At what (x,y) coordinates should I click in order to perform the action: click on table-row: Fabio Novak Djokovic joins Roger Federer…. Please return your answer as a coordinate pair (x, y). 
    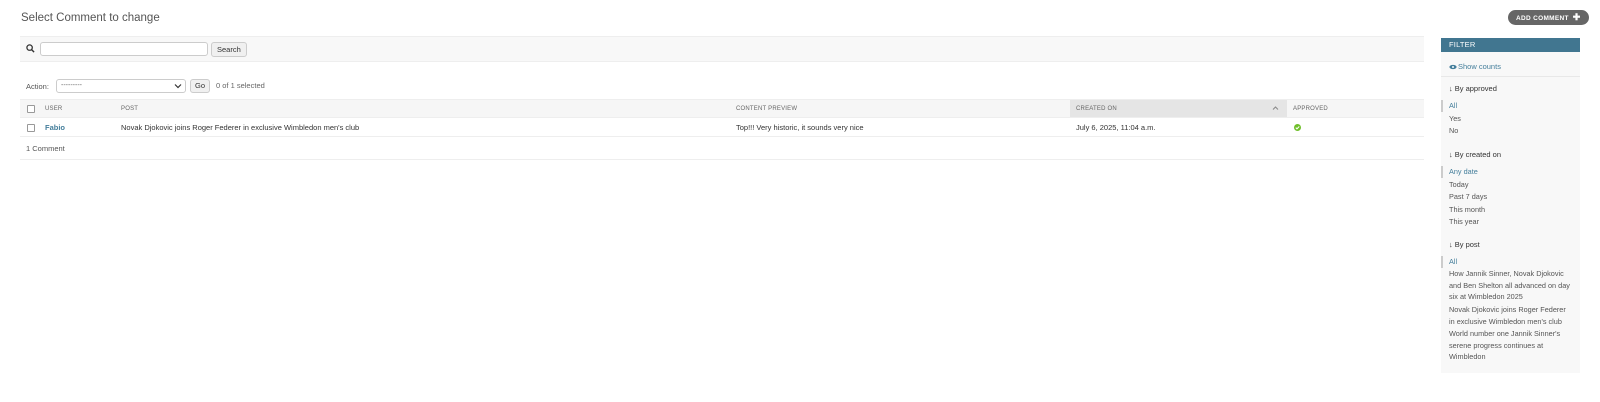
    Looking at the image, I should click on (722, 127).